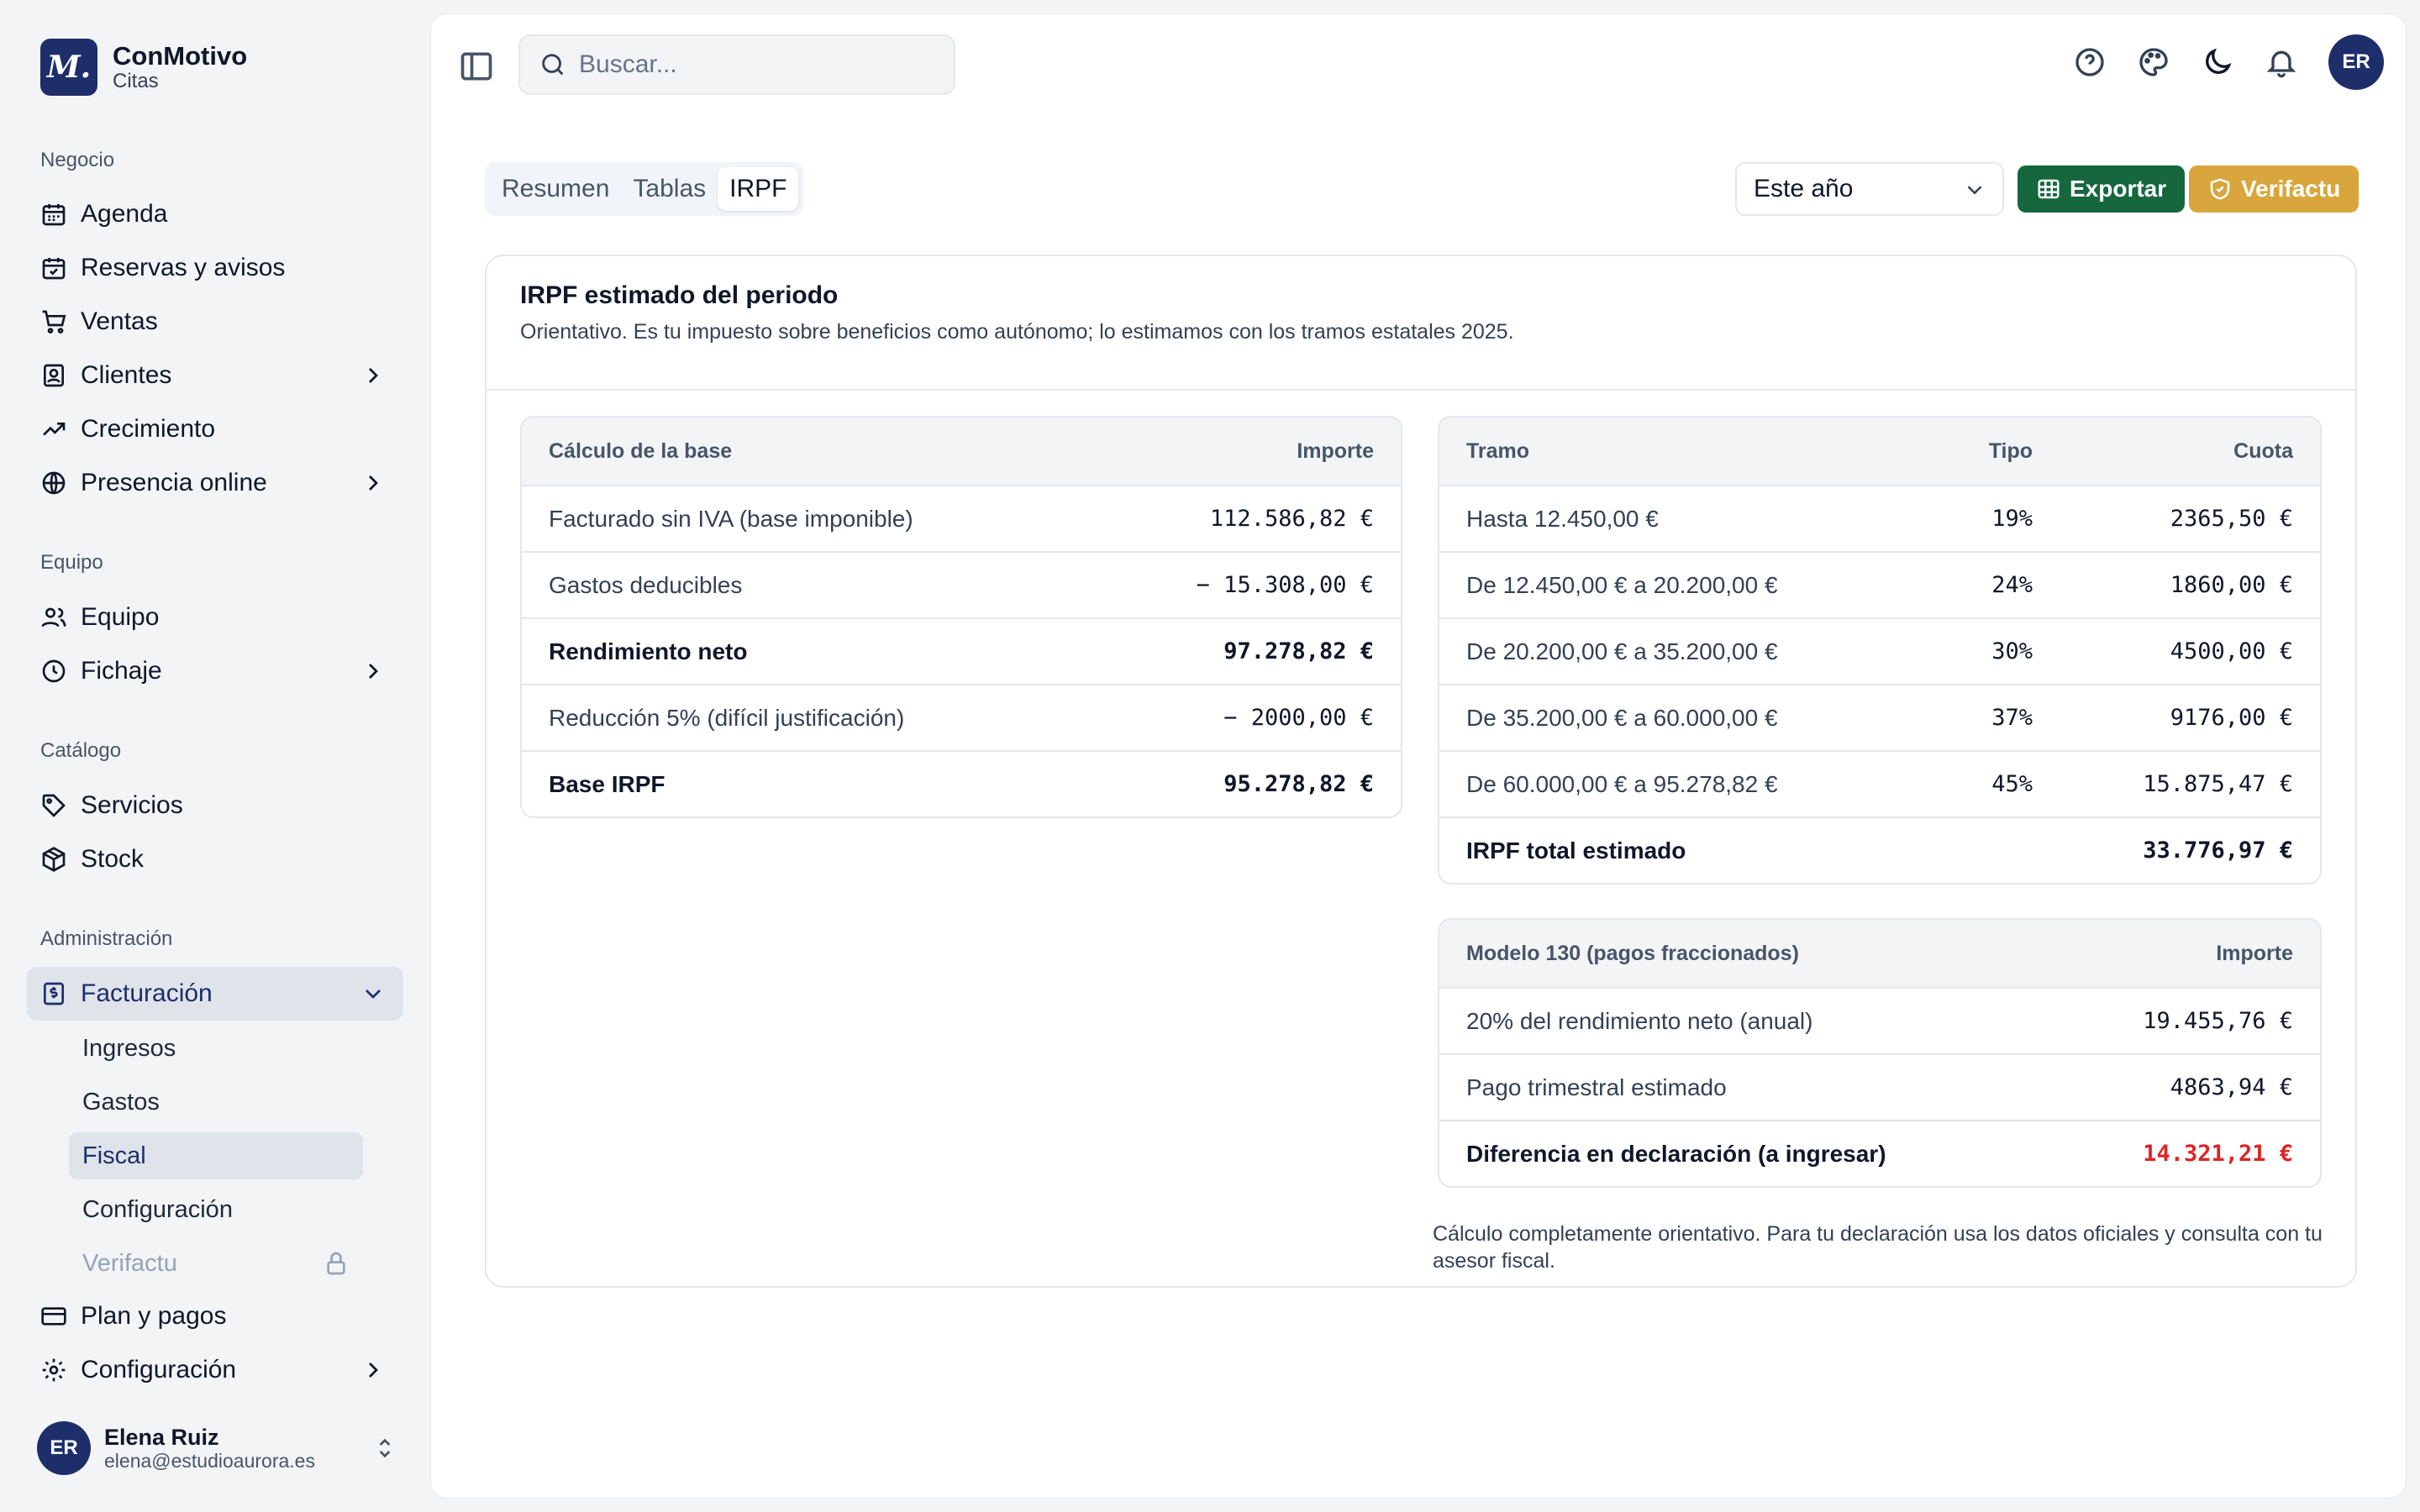  Describe the element at coordinates (2153, 62) in the screenshot. I see `palette-icon` at that location.